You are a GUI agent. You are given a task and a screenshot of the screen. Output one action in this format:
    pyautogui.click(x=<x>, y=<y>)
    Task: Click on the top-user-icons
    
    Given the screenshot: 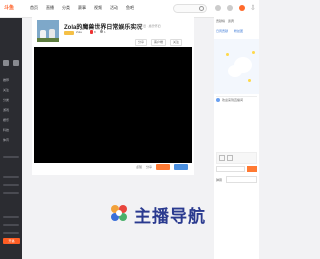 What is the action you would take?
    pyautogui.click(x=230, y=8)
    